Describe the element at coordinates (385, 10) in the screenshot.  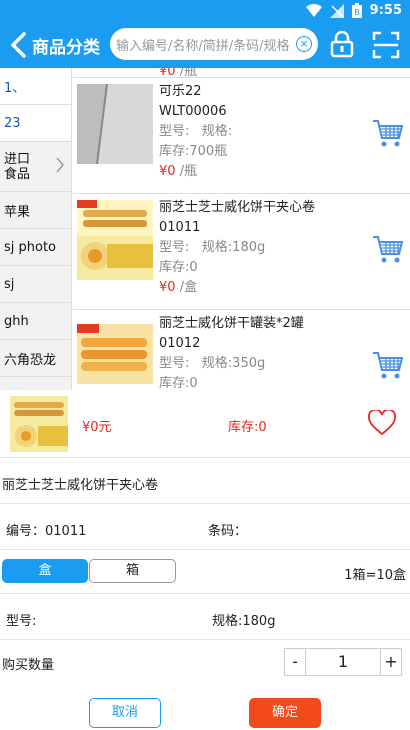
I see `status-time: 9:55` at that location.